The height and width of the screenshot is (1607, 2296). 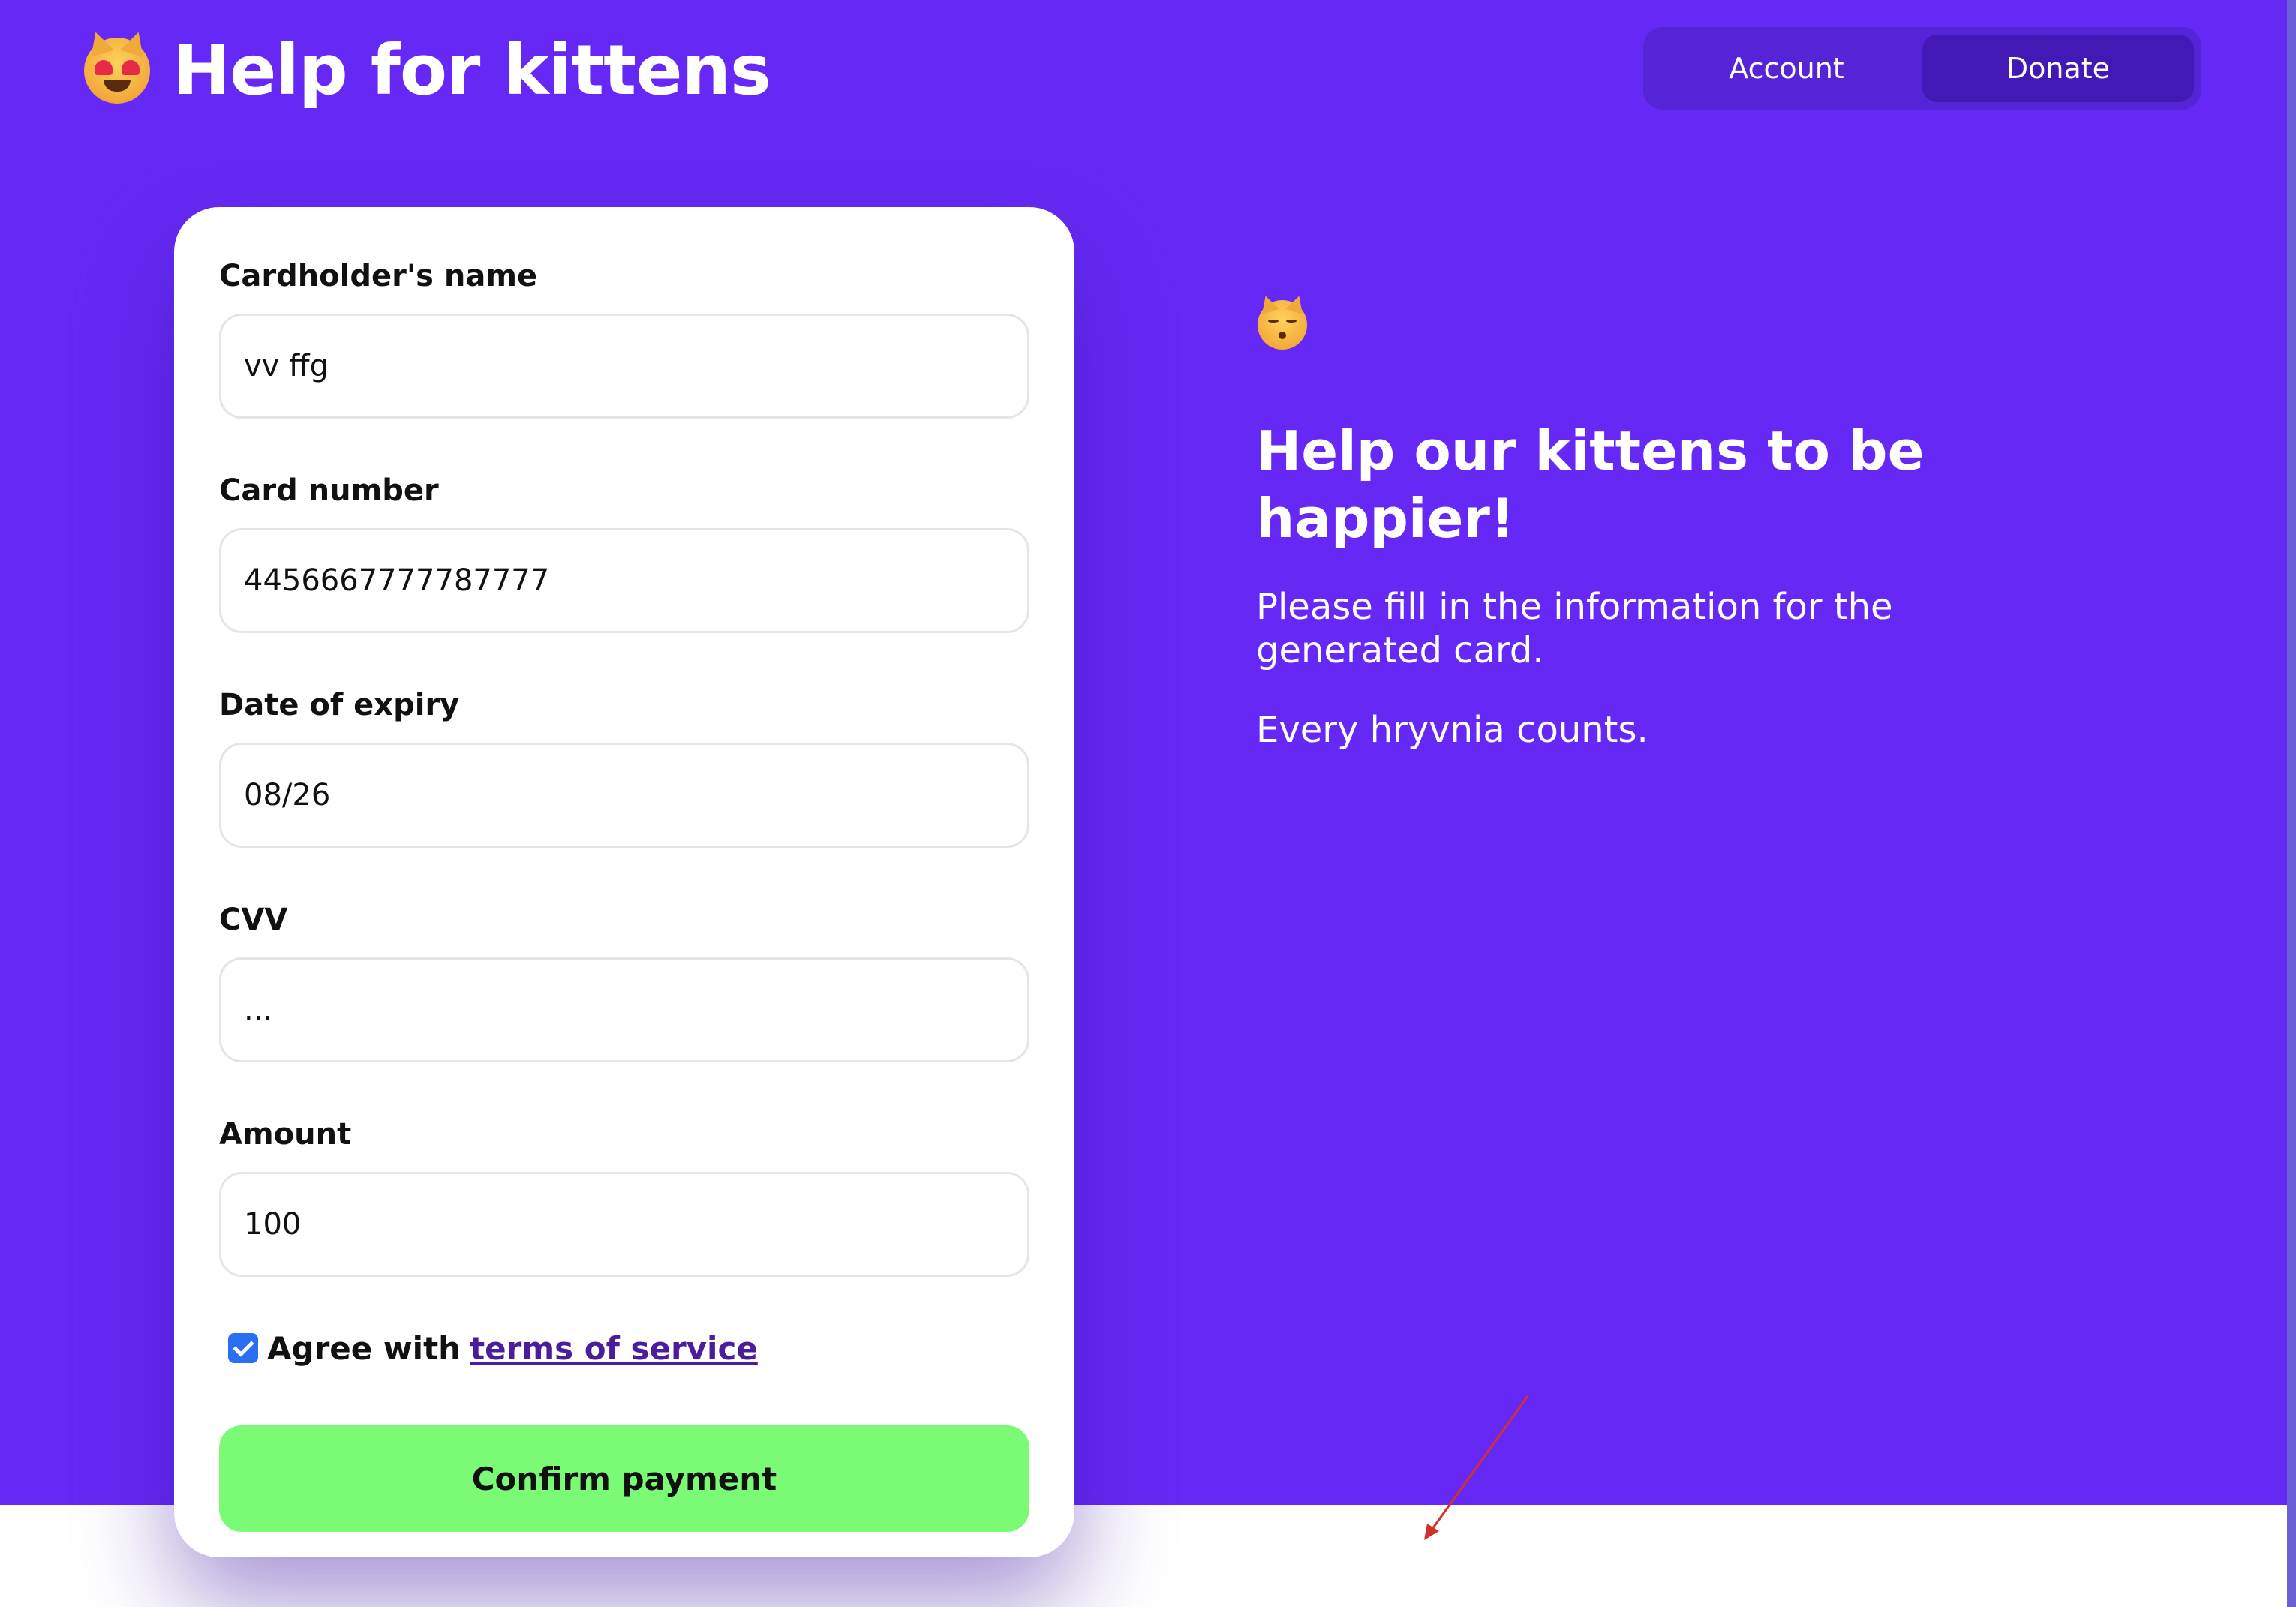 I want to click on promo-heading: Help our kittens to be happier!, so click(x=1591, y=484).